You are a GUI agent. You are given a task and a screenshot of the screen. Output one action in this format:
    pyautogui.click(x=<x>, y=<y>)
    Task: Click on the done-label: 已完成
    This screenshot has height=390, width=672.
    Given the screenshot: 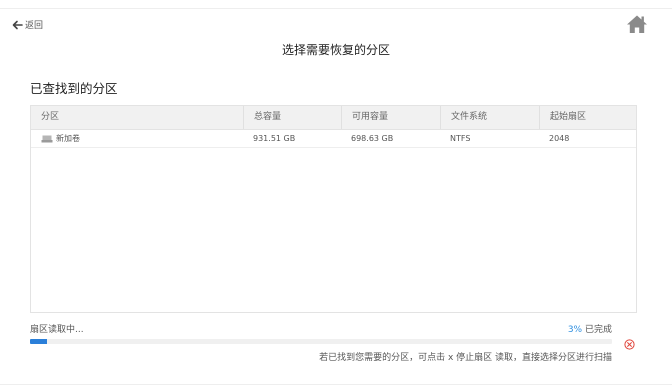 What is the action you would take?
    pyautogui.click(x=598, y=330)
    